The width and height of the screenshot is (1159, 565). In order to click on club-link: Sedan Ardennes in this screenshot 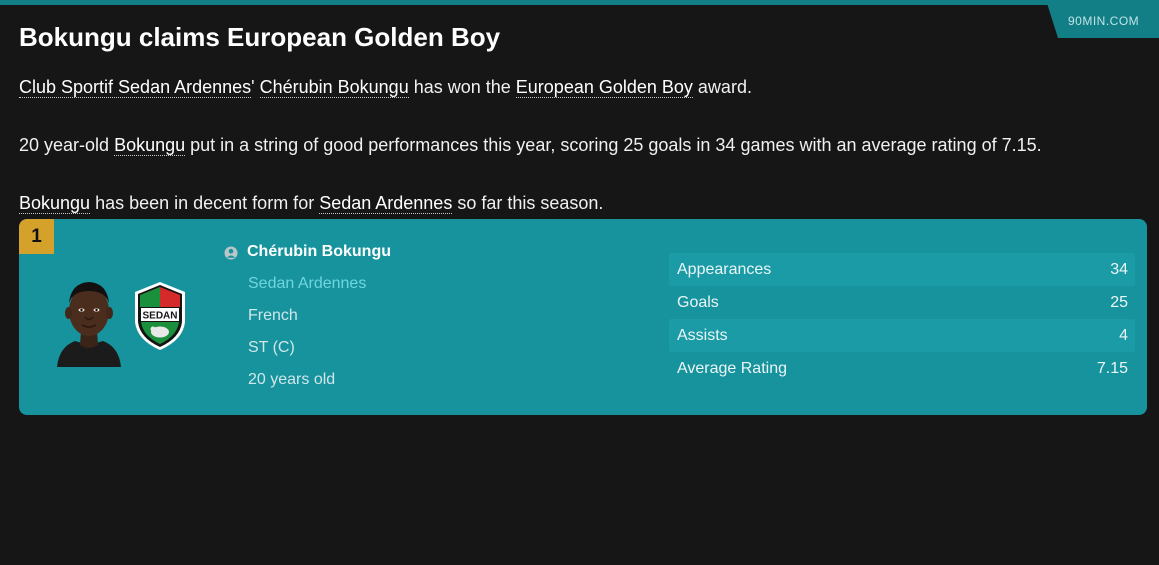, I will do `click(386, 203)`.